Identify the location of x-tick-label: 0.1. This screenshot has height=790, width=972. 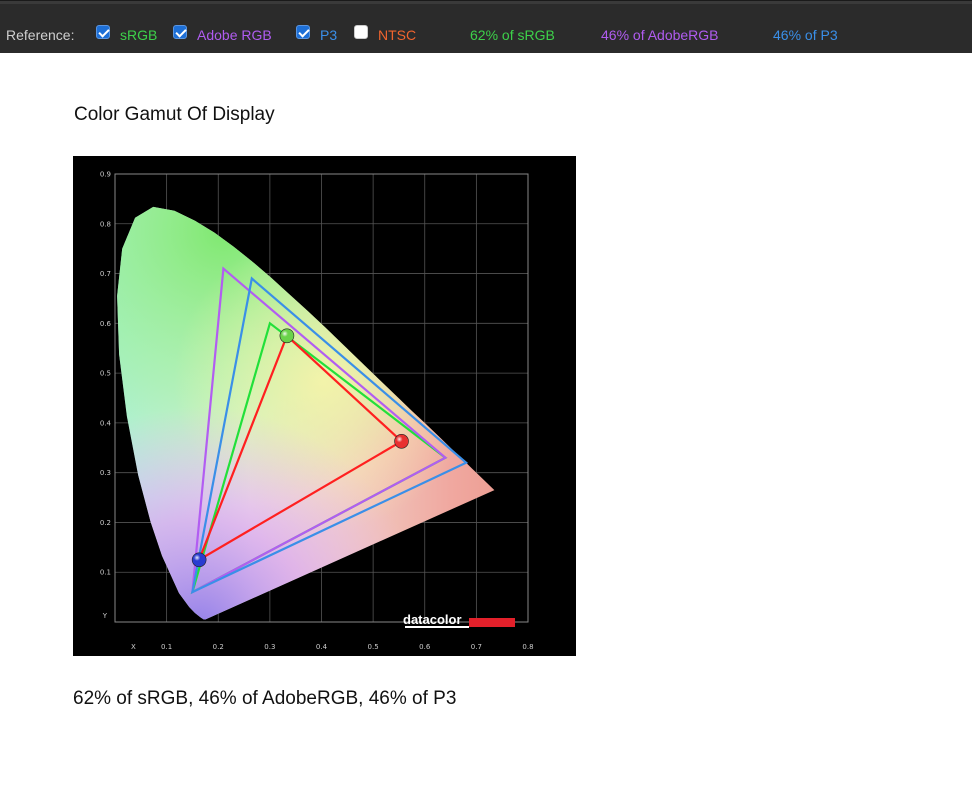
(166, 647).